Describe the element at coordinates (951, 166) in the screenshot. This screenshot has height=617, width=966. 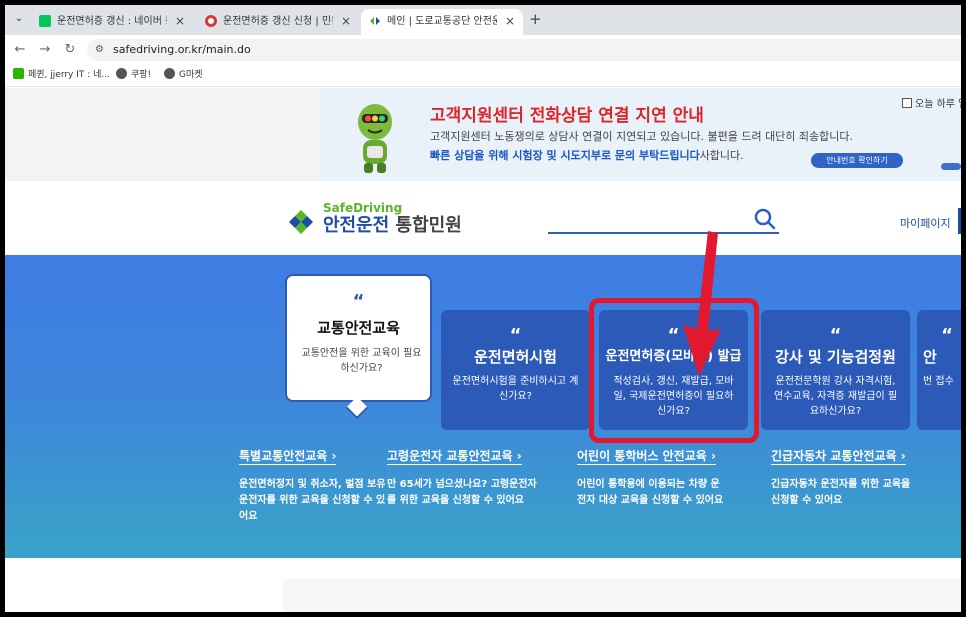
I see `notice-pager` at that location.